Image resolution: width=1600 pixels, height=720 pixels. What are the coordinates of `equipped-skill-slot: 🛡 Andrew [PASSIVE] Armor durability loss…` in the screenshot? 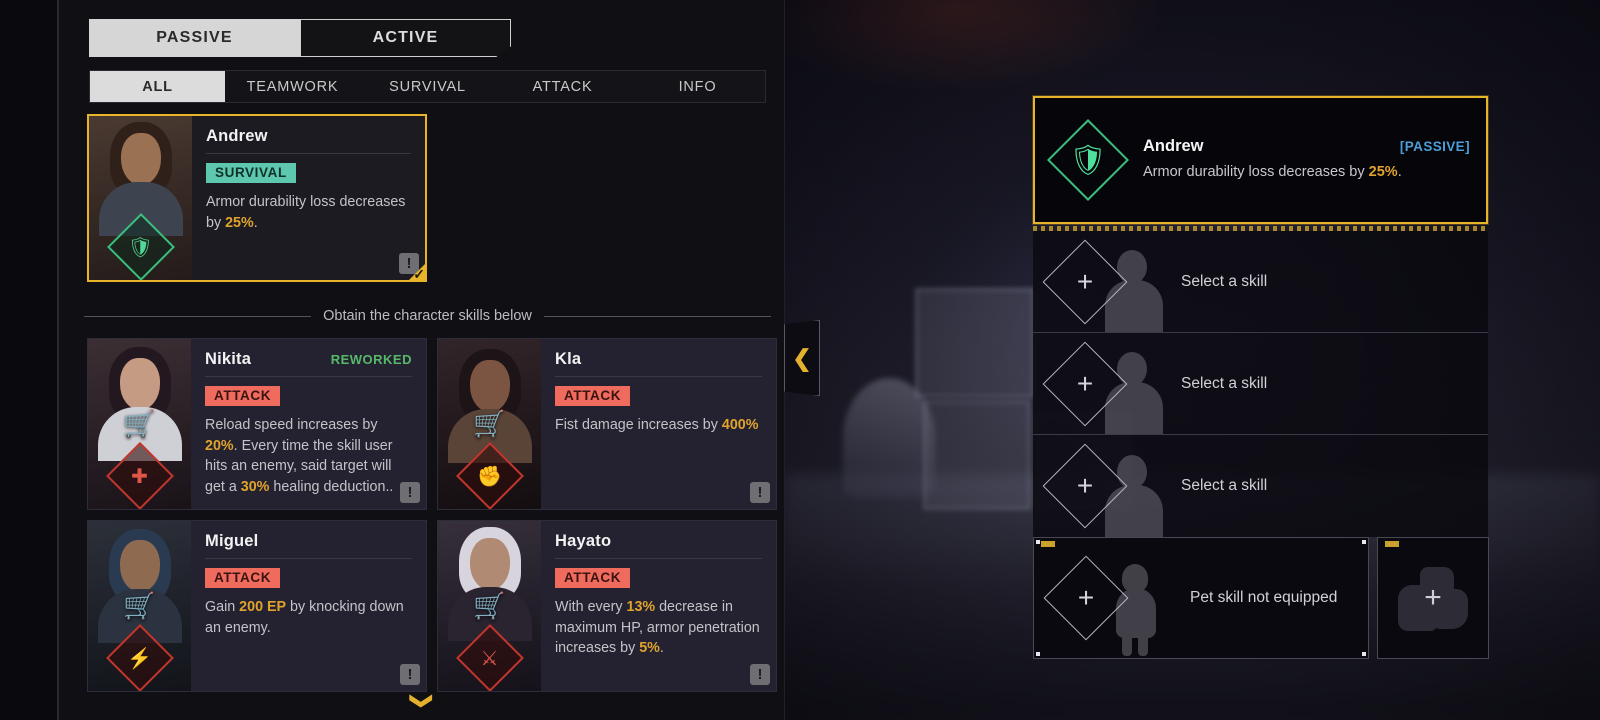 It's located at (1260, 160).